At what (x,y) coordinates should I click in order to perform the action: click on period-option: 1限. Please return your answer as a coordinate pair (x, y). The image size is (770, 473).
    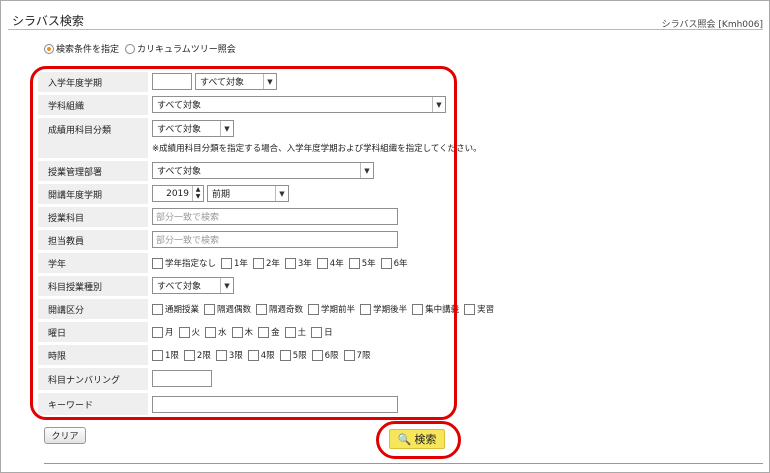
    Looking at the image, I should click on (165, 355).